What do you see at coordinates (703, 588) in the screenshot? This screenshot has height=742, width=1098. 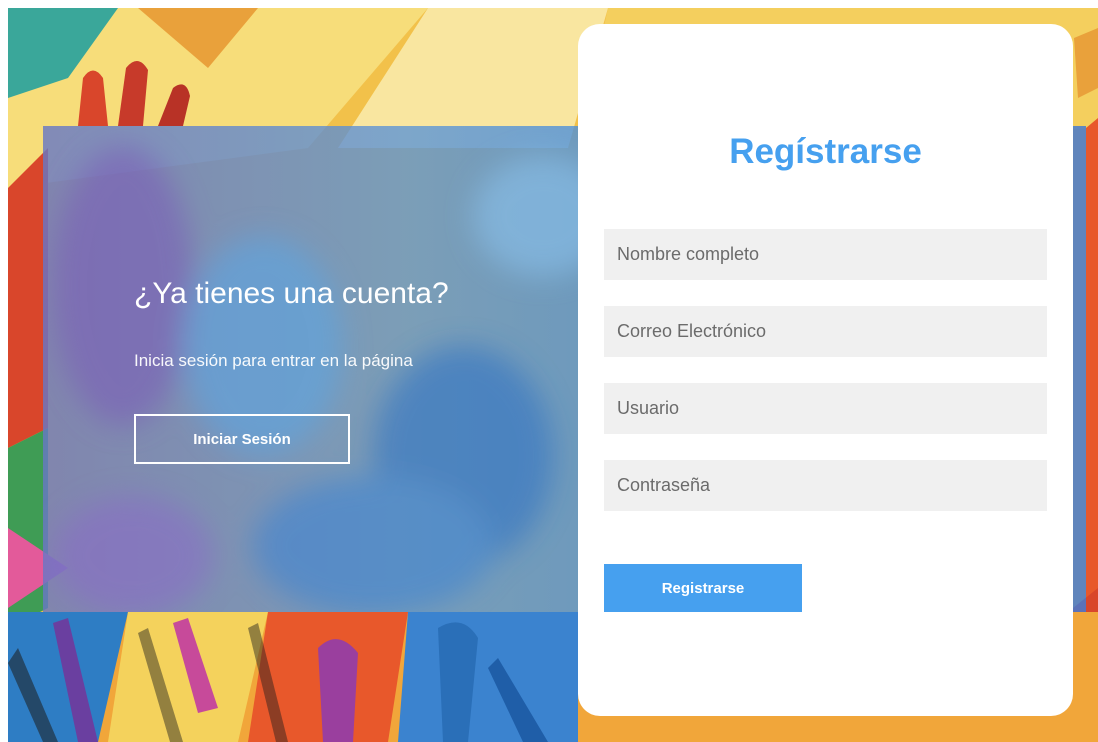 I see `register-button: Registrarse` at bounding box center [703, 588].